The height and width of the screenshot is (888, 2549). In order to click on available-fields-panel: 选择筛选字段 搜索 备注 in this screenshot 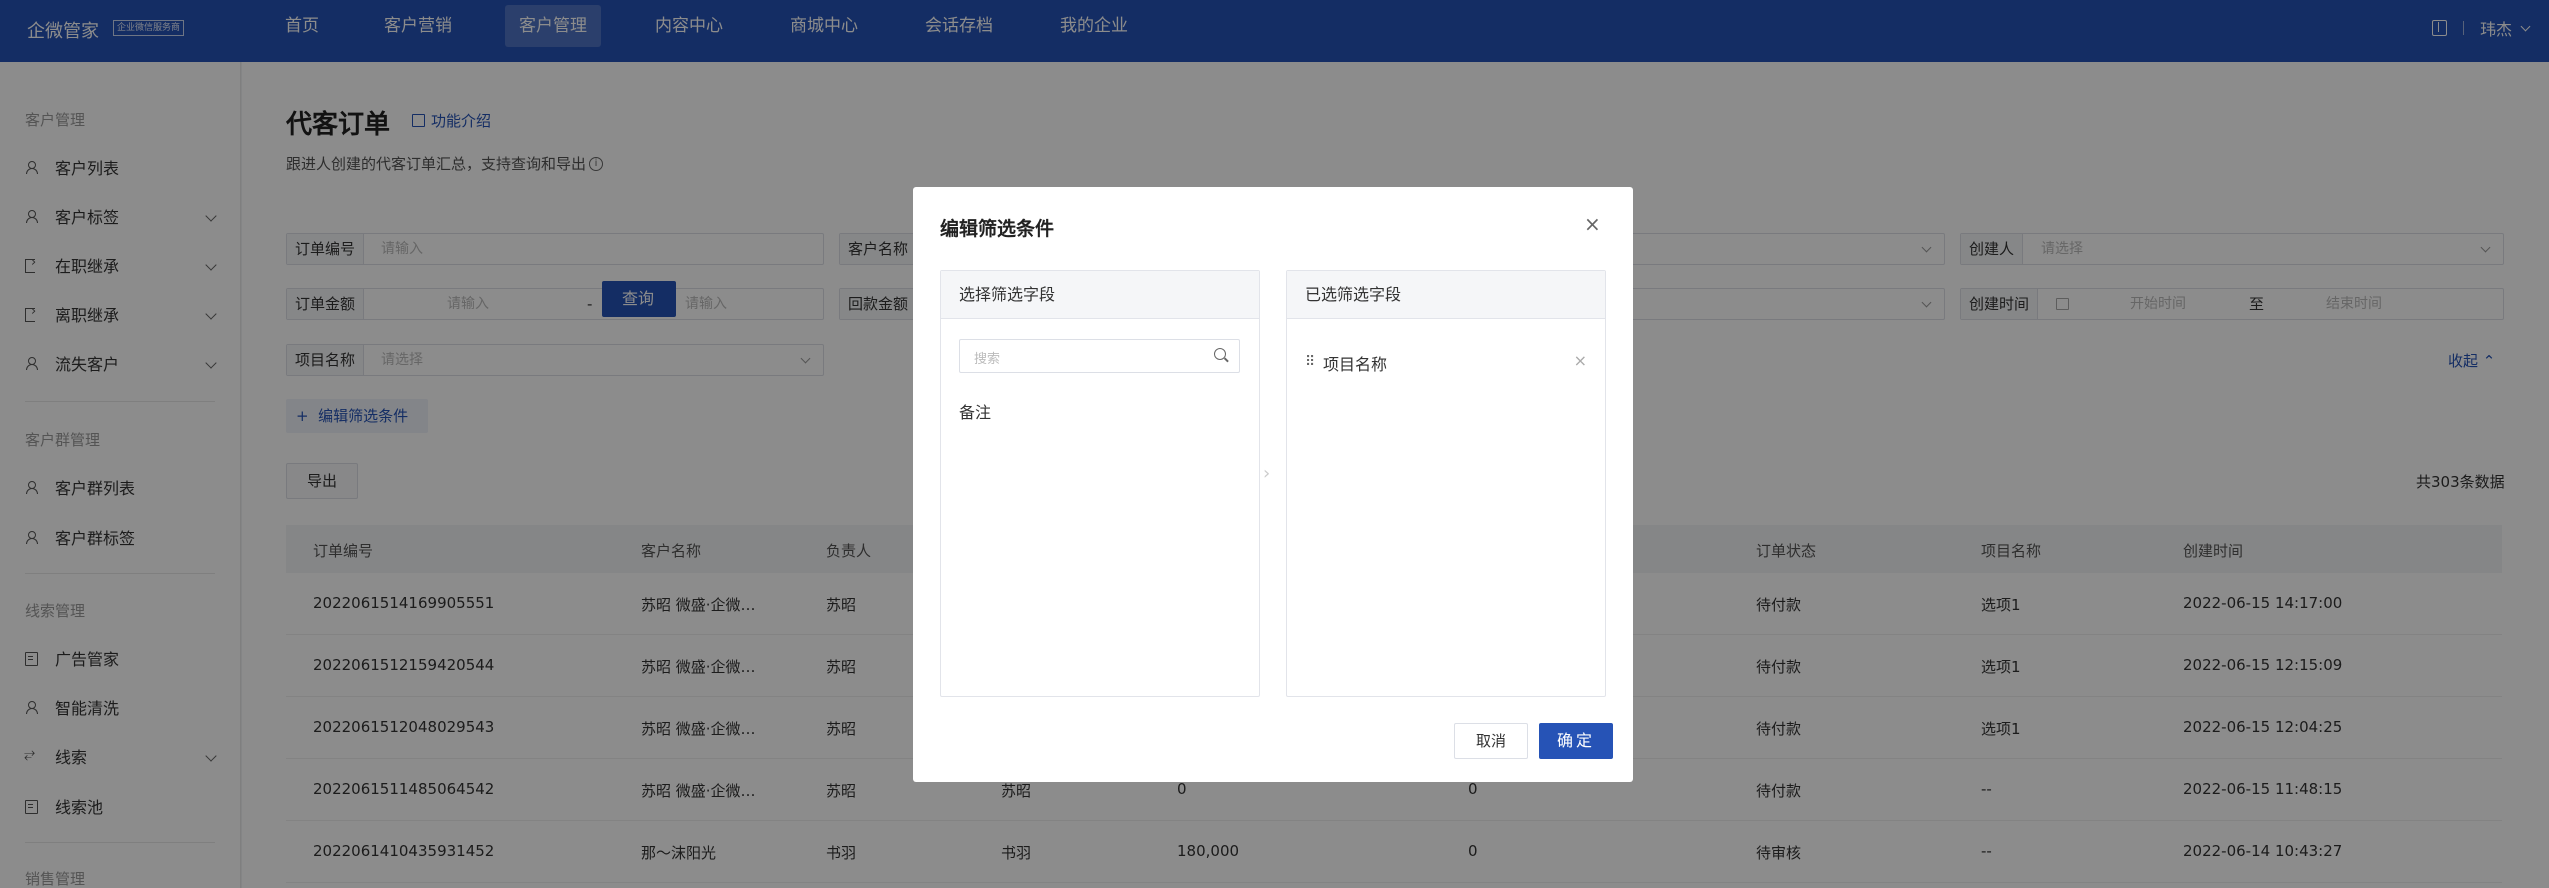, I will do `click(1100, 483)`.